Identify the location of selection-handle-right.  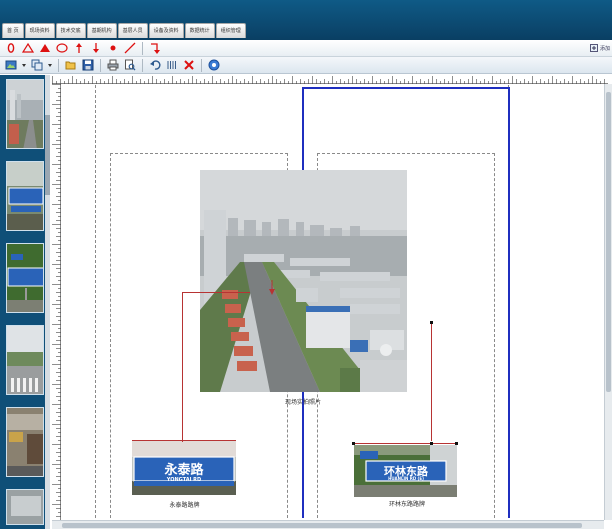
(456, 443).